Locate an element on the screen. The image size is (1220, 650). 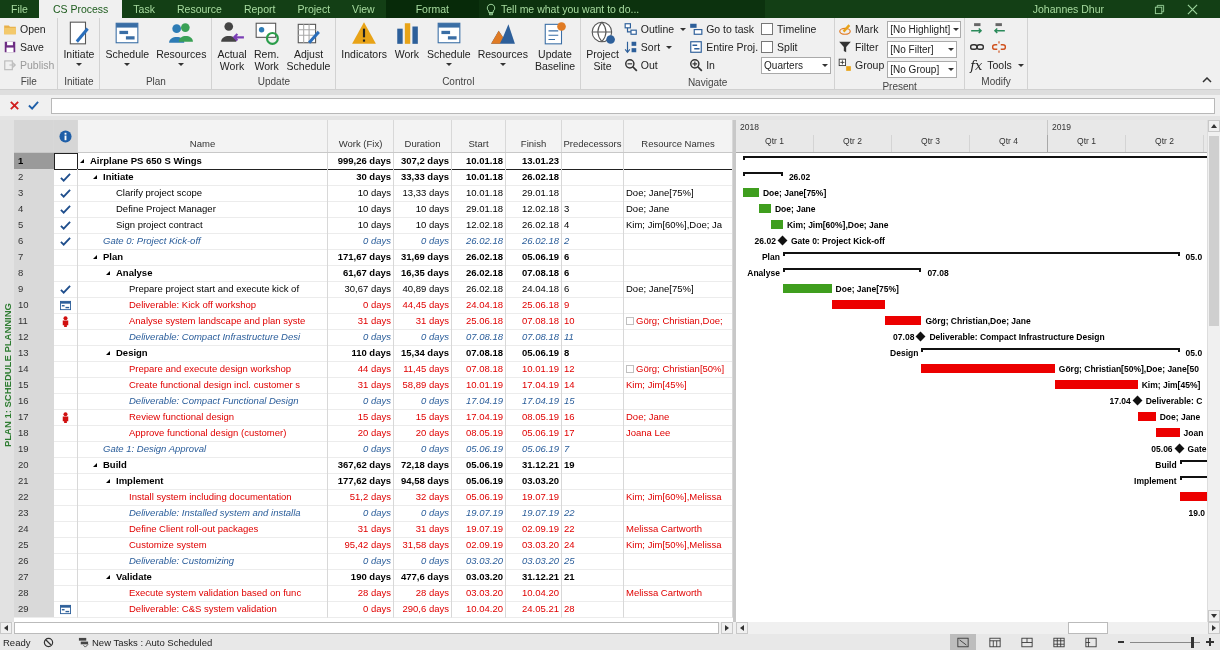
ribbon-tab: Project is located at coordinates (314, 9).